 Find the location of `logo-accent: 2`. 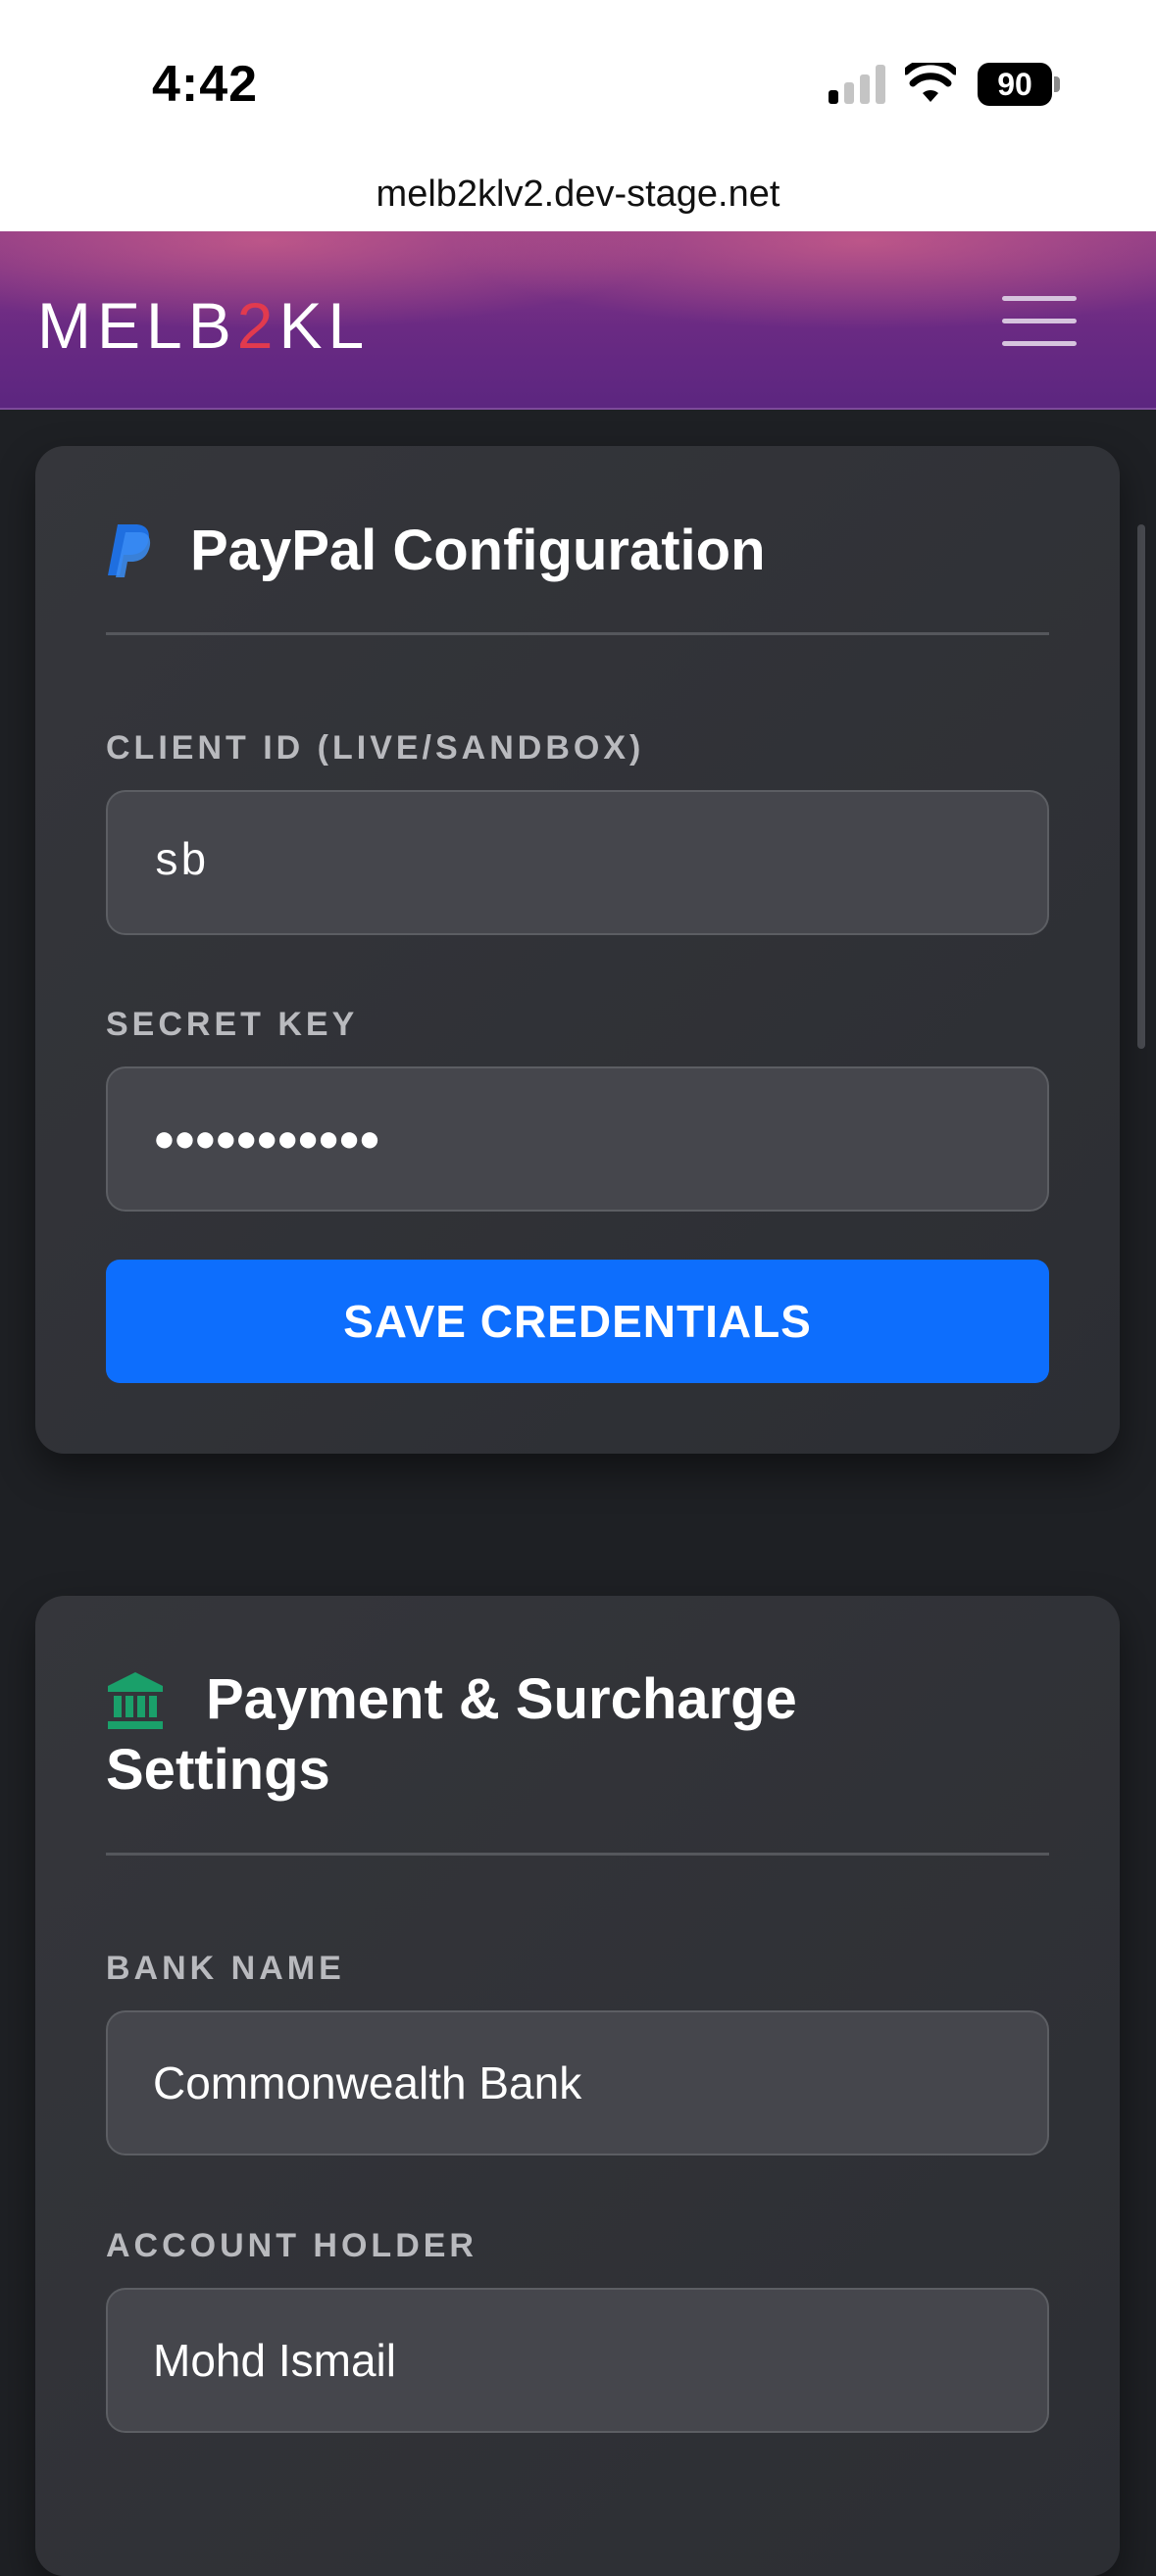

logo-accent: 2 is located at coordinates (257, 325).